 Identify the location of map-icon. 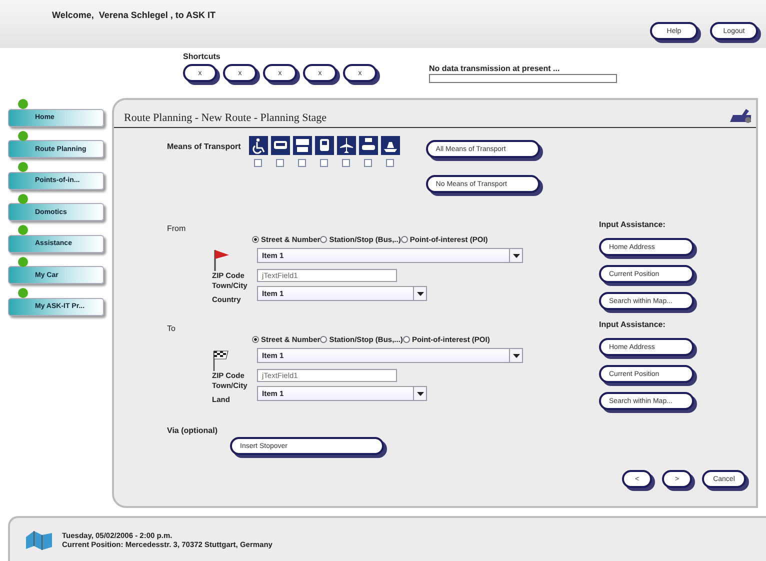
(39, 539).